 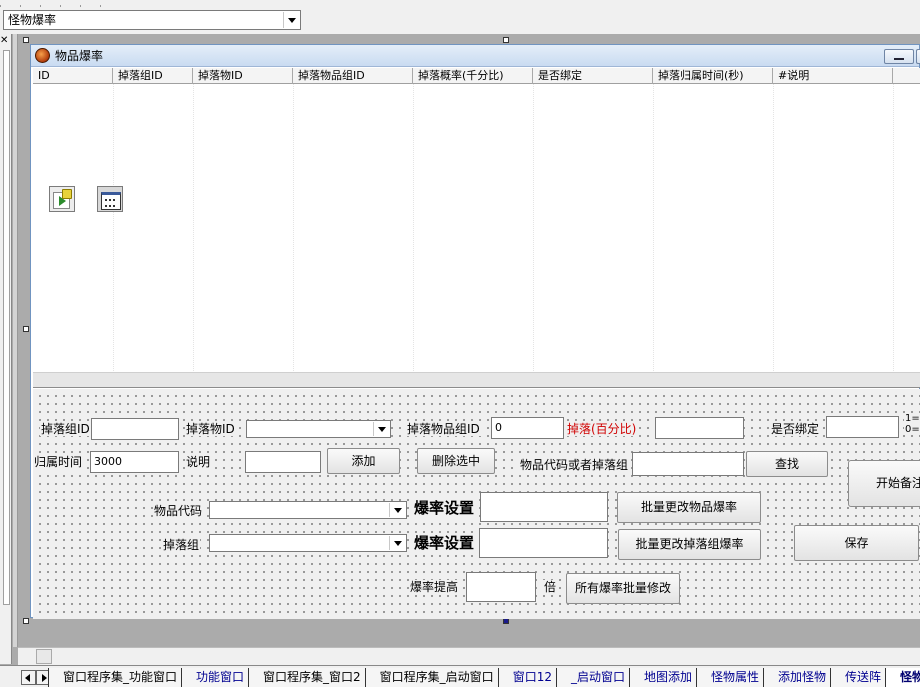 What do you see at coordinates (602, 429) in the screenshot?
I see `drop-percent-label: 掉落(百分比)` at bounding box center [602, 429].